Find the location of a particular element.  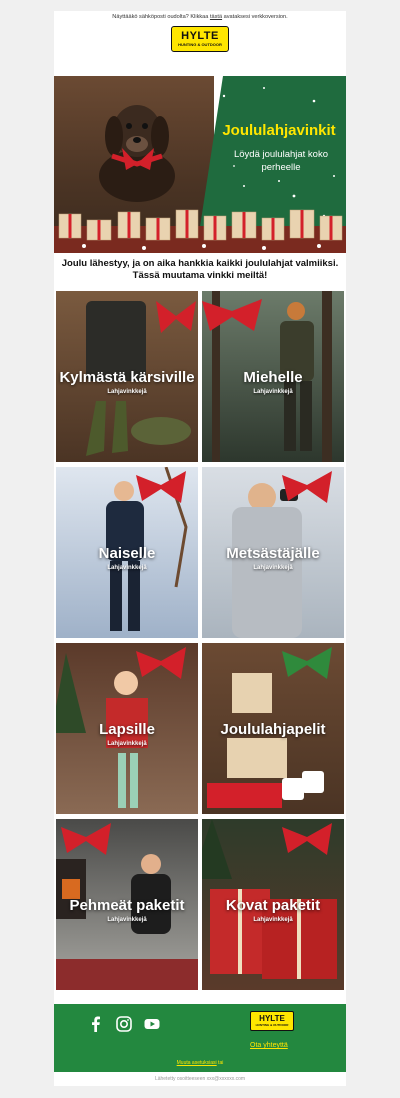

settings-text: Muuta asetuksiasi tai is located at coordinates (200, 1063).